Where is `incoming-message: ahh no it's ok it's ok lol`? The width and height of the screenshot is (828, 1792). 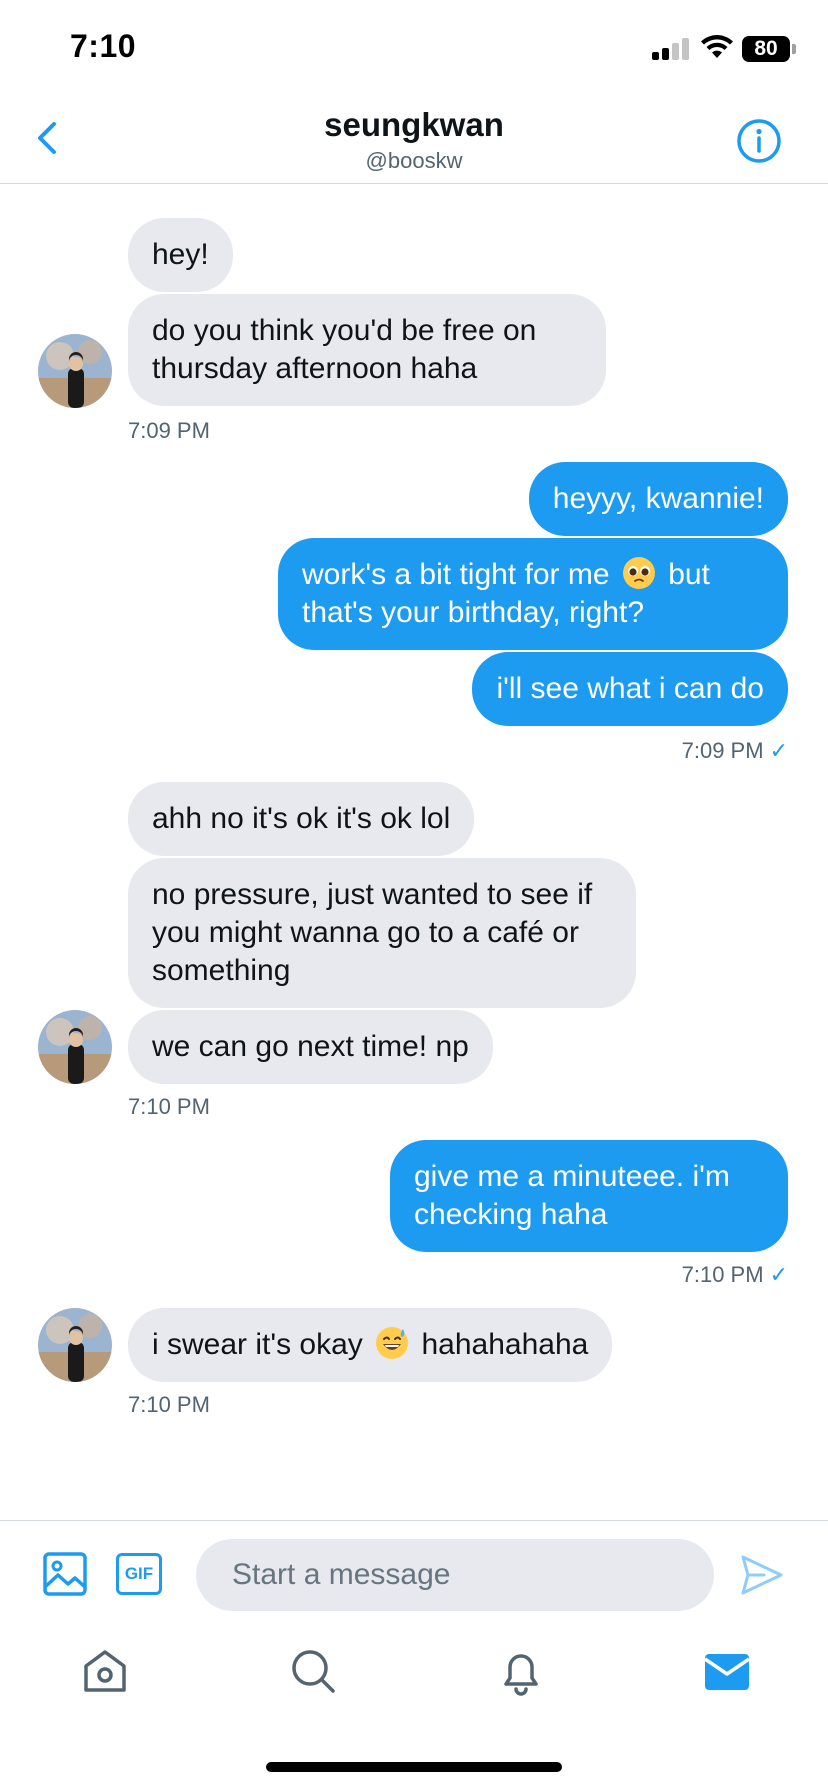 incoming-message: ahh no it's ok it's ok lol is located at coordinates (301, 819).